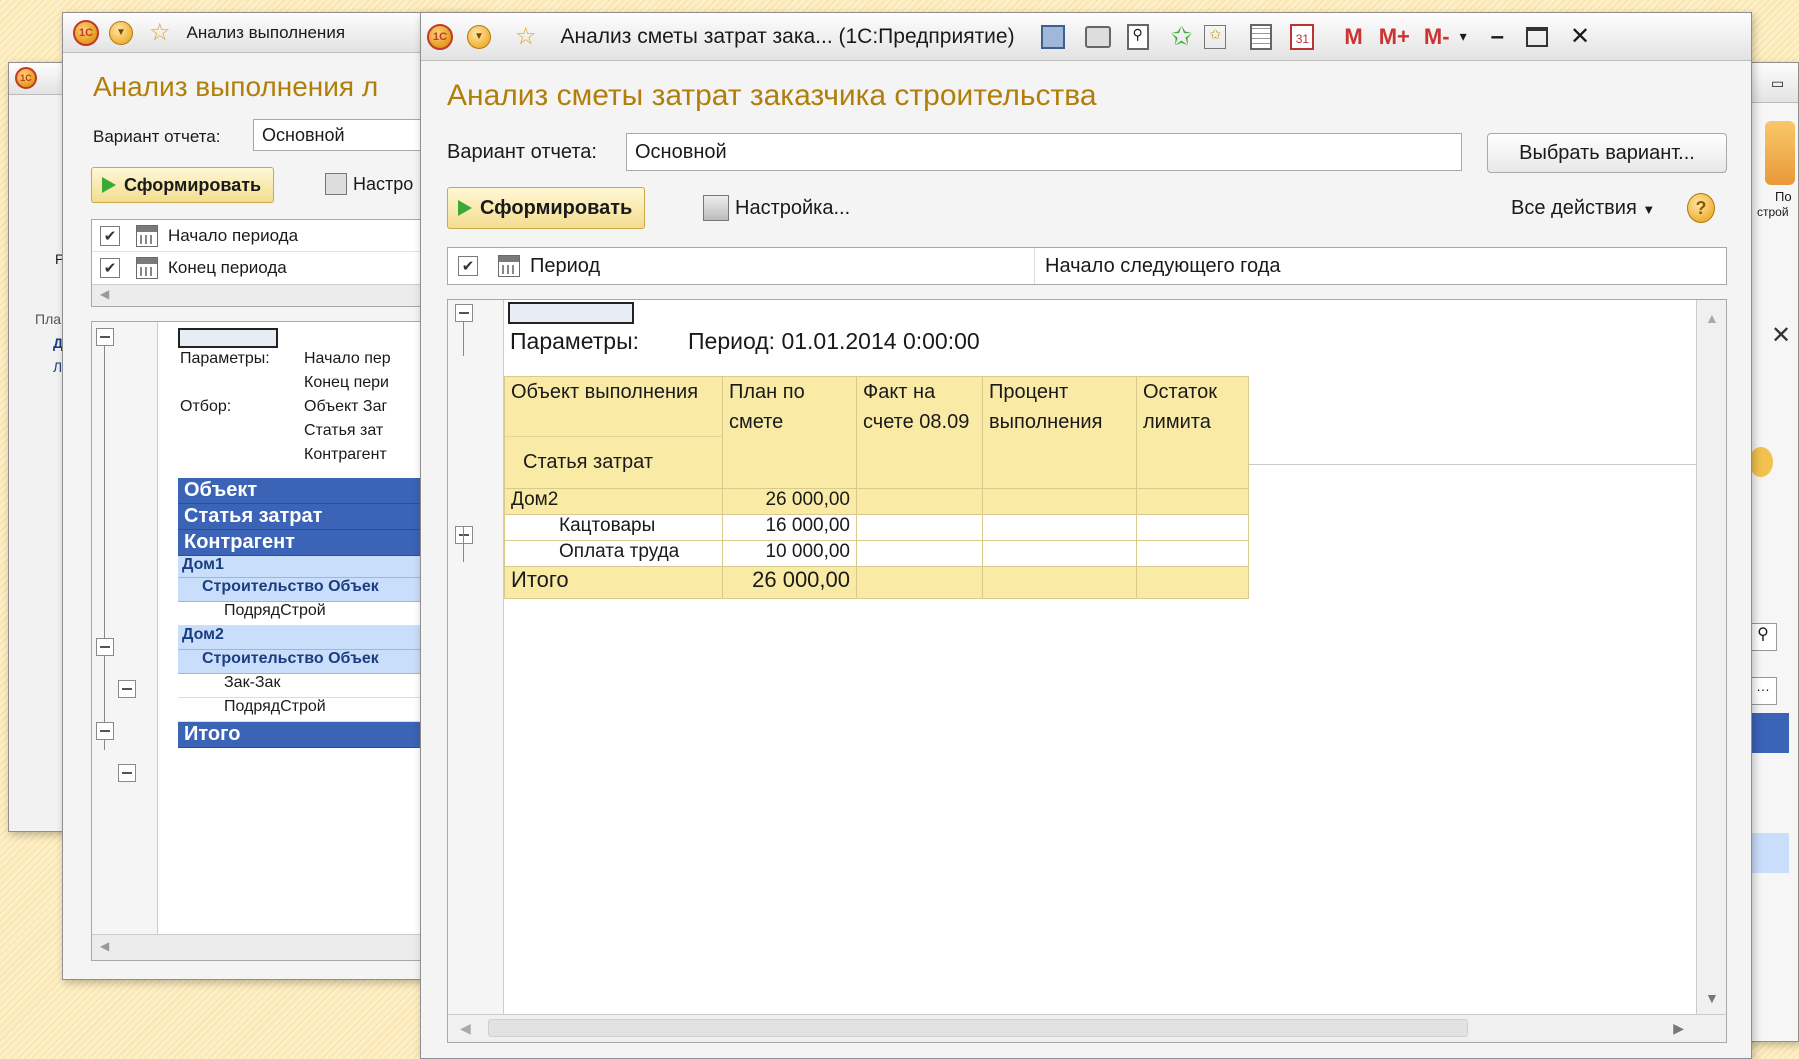  Describe the element at coordinates (193, 184) in the screenshot. I see `form-report-label: Сформировать` at that location.